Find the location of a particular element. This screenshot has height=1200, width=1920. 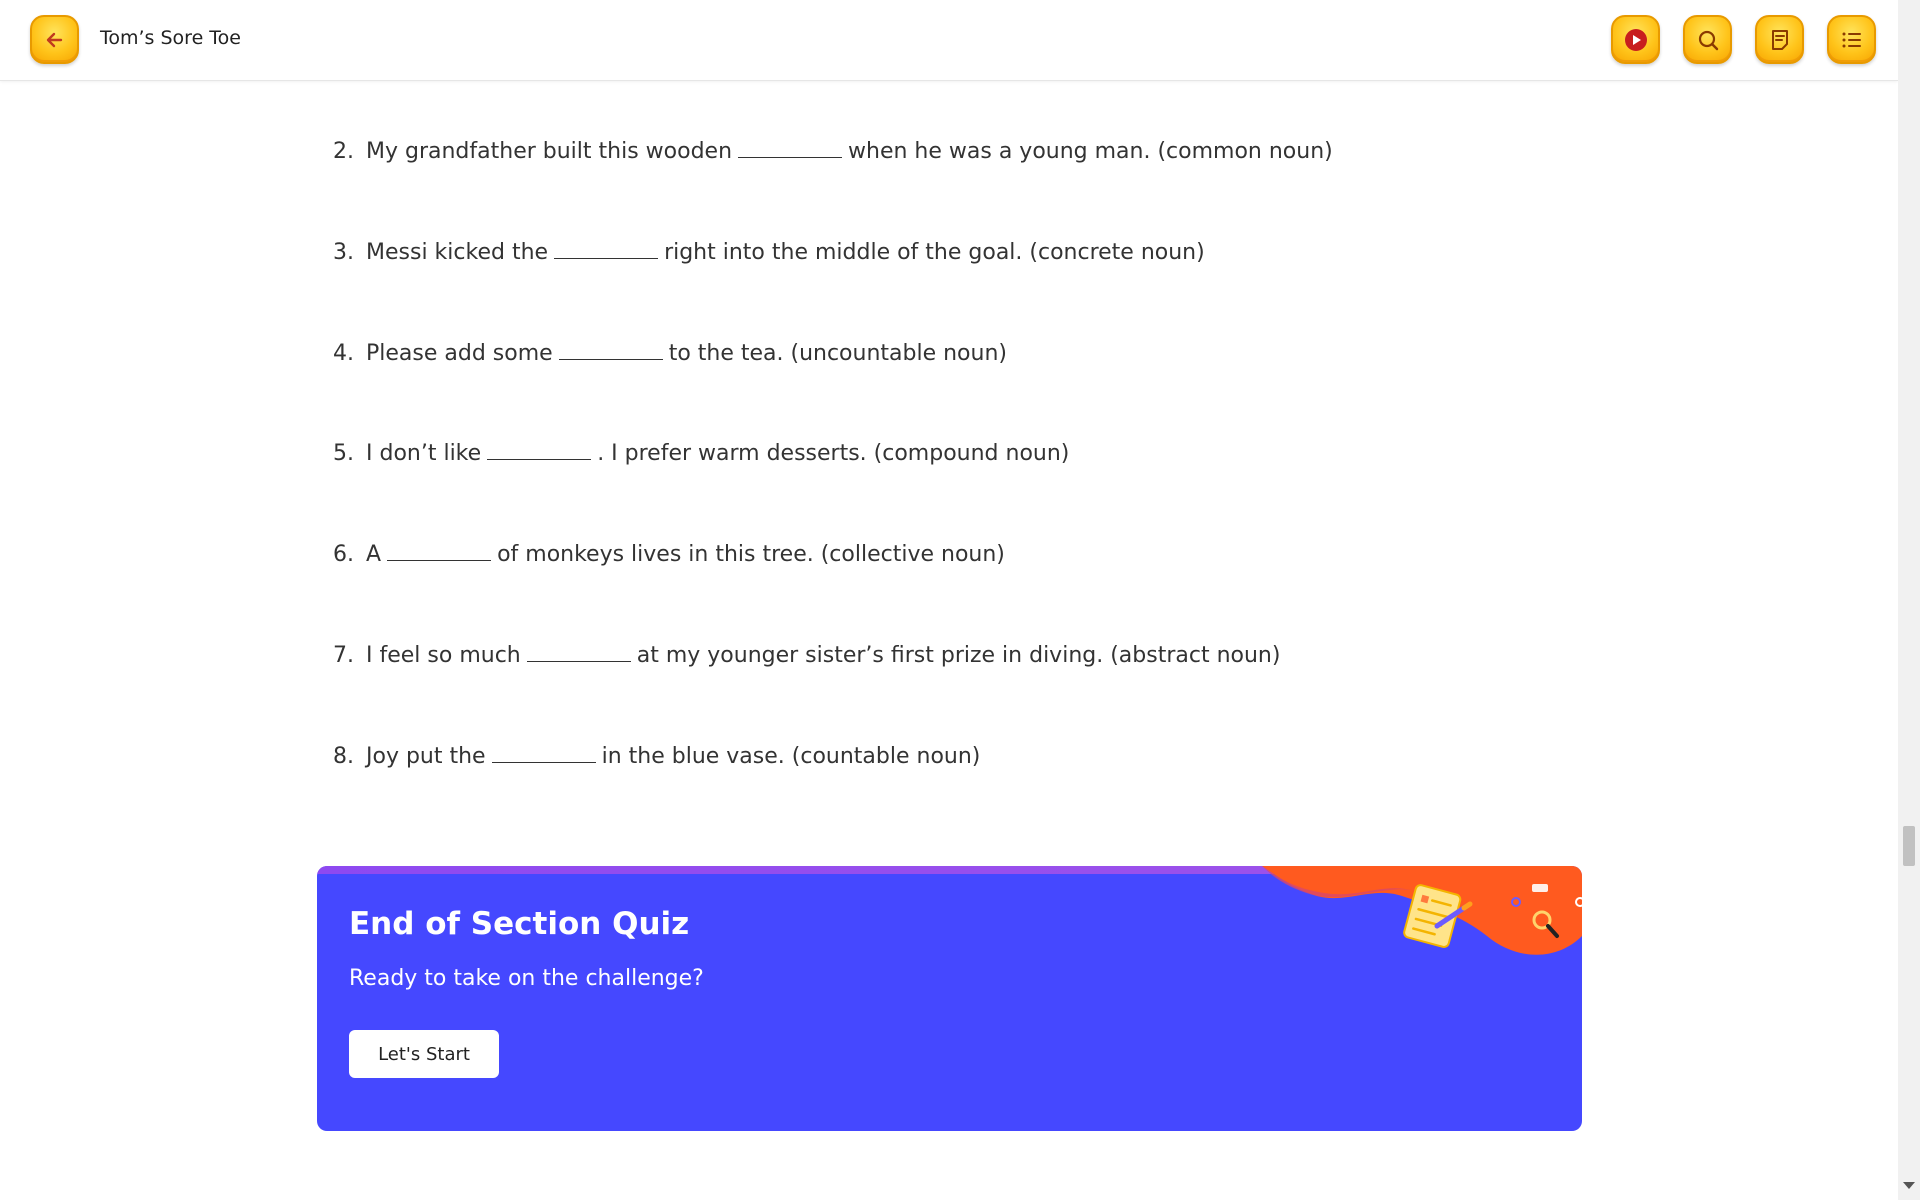

item-text-before: Joy put the is located at coordinates (426, 756).